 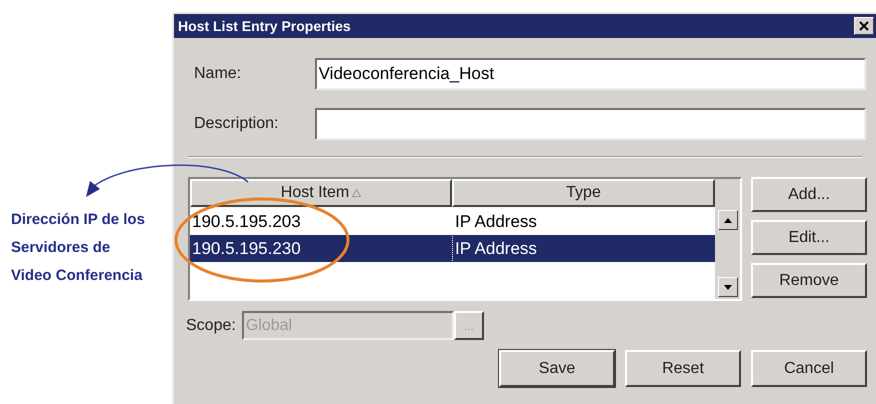 What do you see at coordinates (264, 26) in the screenshot?
I see `window-title: Host List Entry Properties` at bounding box center [264, 26].